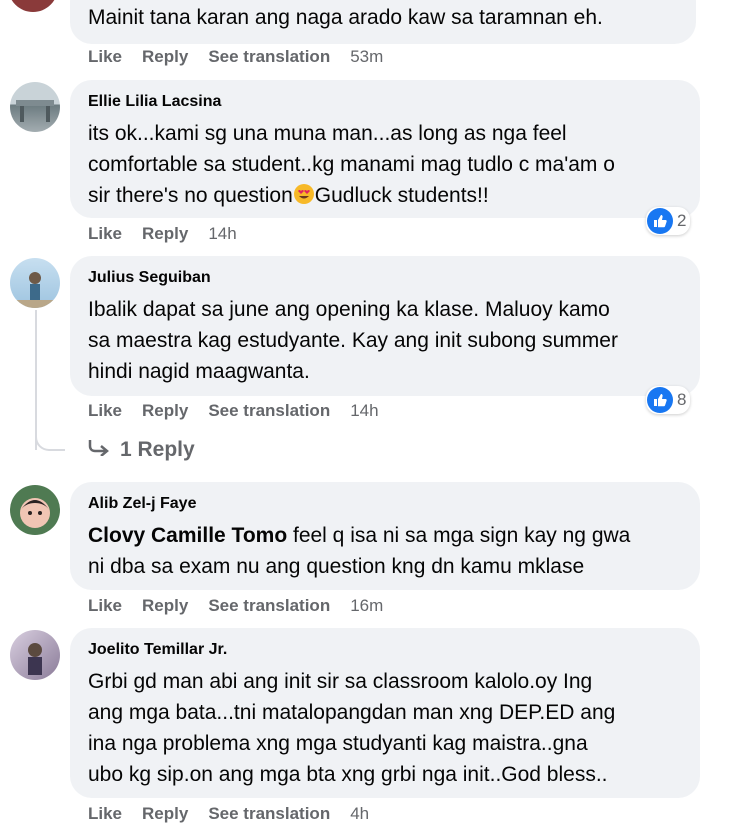 Image resolution: width=750 pixels, height=830 pixels. I want to click on reaction-count: 8, so click(668, 400).